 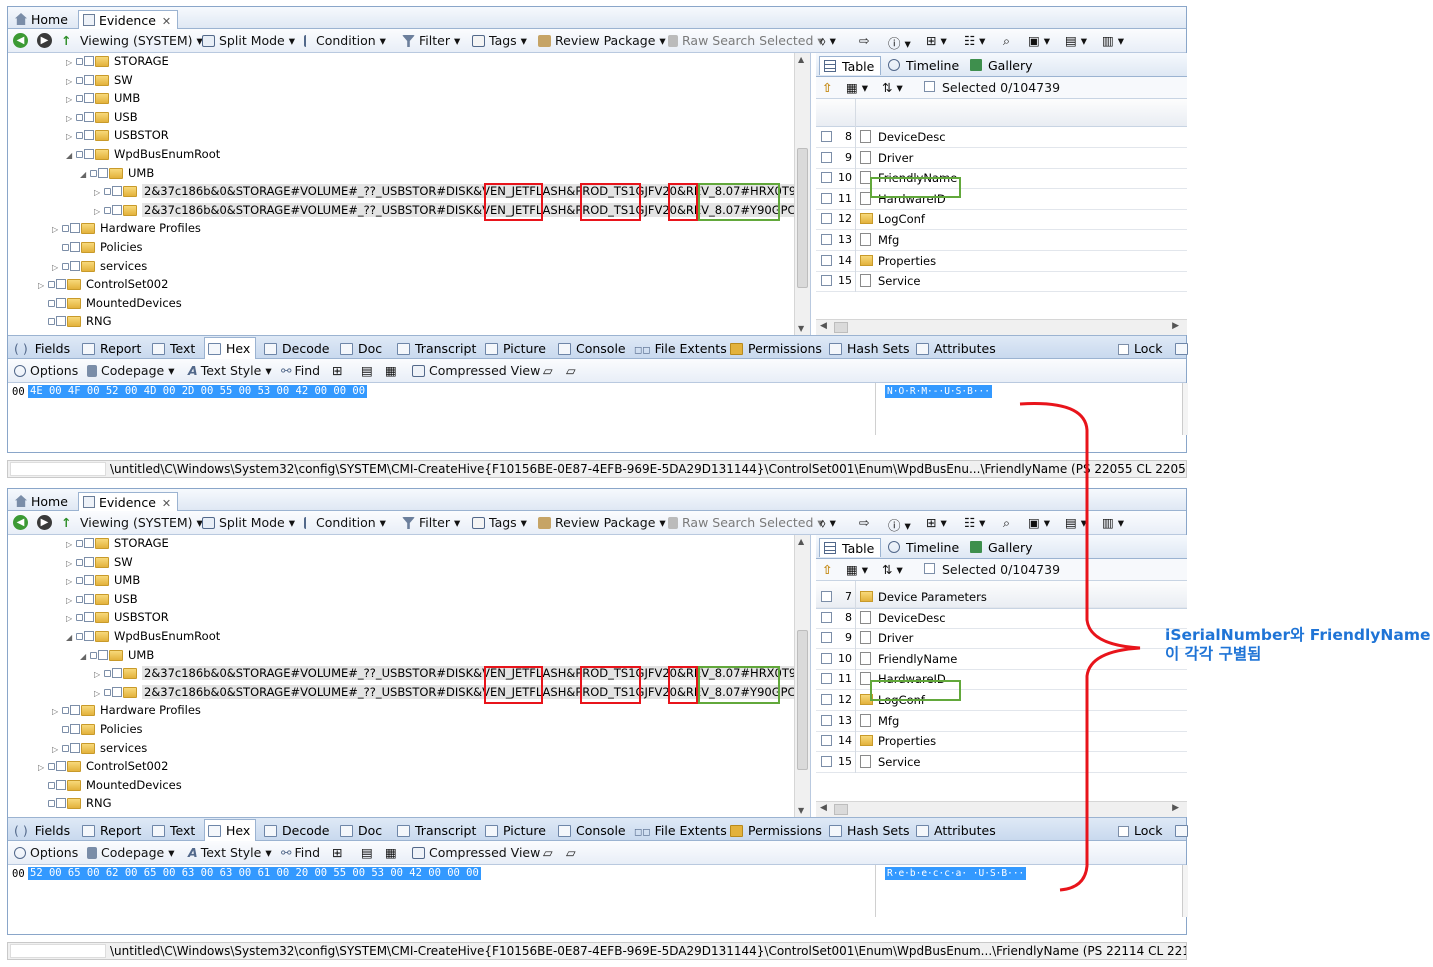 I want to click on table-row: 7 Device Parameters, so click(x=1001, y=597).